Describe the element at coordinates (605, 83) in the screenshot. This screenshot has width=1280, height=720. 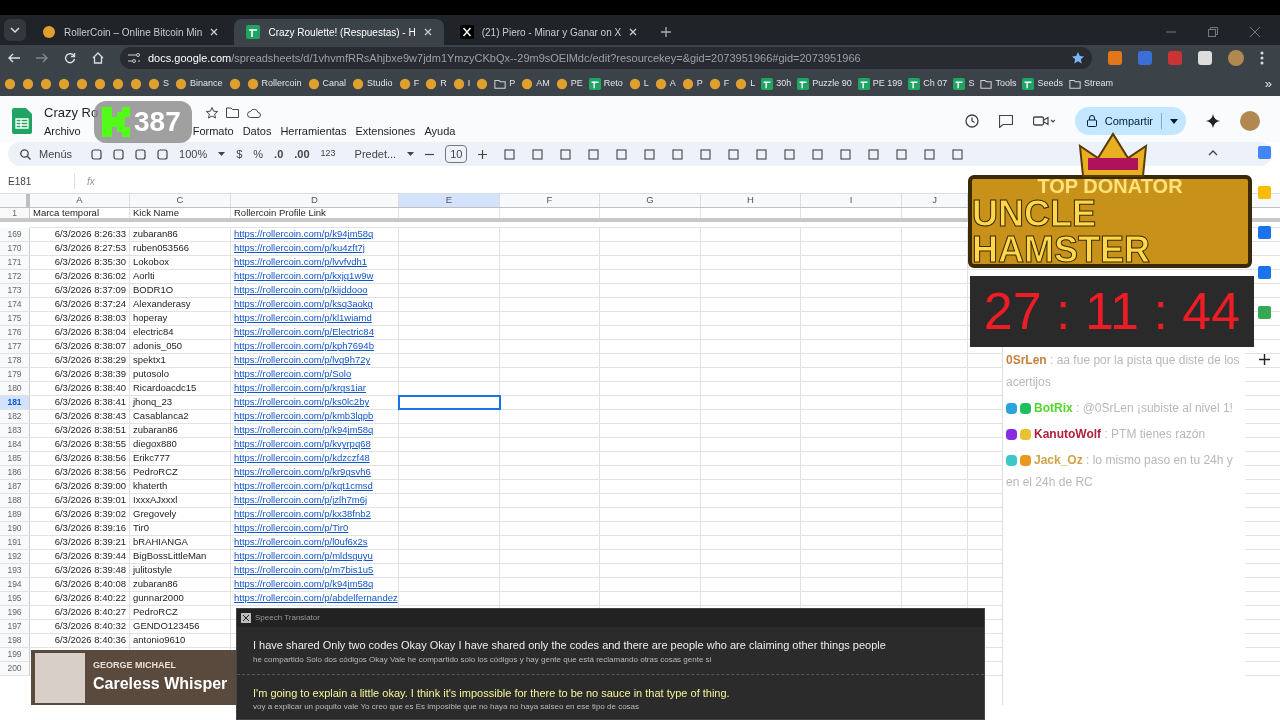
I see `bookmark: Reto` at that location.